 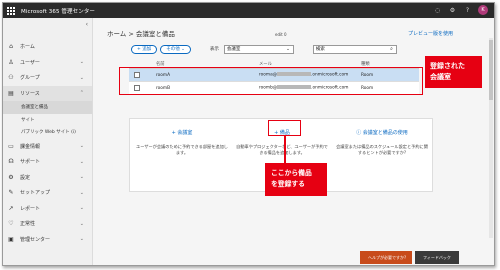 What do you see at coordinates (27, 47) in the screenshot?
I see `sidebar-item-label: ホーム` at bounding box center [27, 47].